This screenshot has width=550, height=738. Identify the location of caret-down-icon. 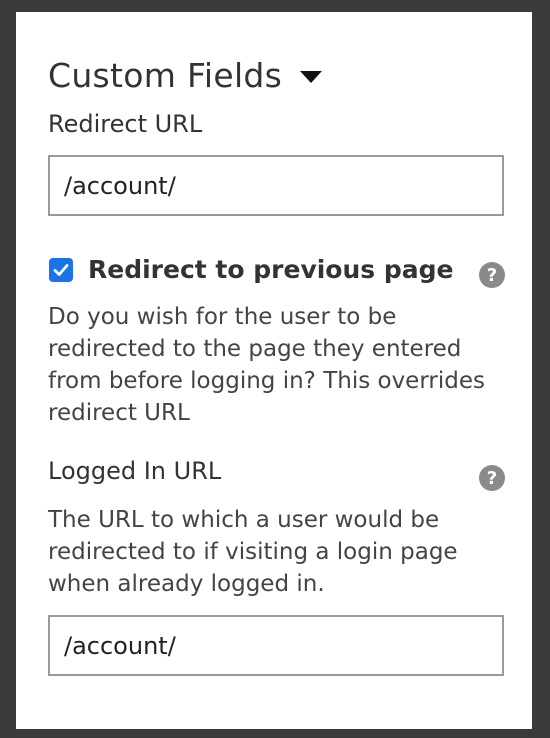
(311, 76).